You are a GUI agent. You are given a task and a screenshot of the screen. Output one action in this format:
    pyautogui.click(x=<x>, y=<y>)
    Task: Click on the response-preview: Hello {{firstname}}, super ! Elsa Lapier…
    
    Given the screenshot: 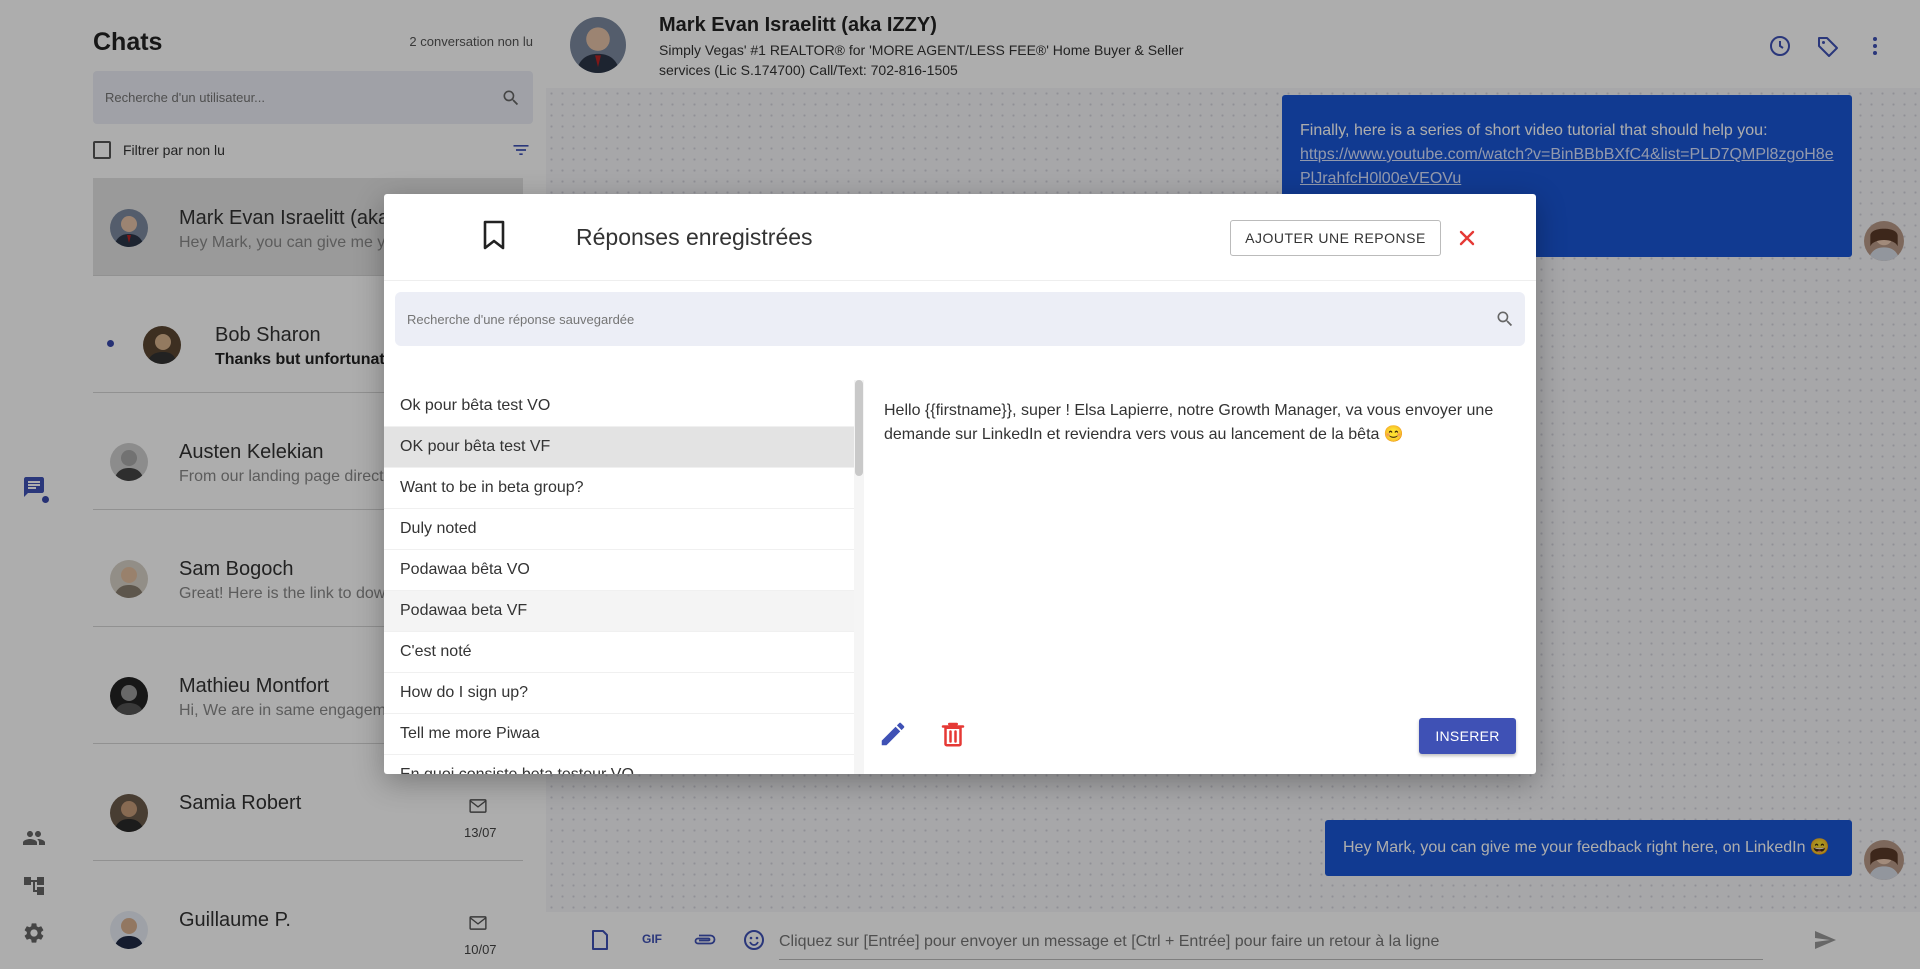 What is the action you would take?
    pyautogui.click(x=1189, y=422)
    